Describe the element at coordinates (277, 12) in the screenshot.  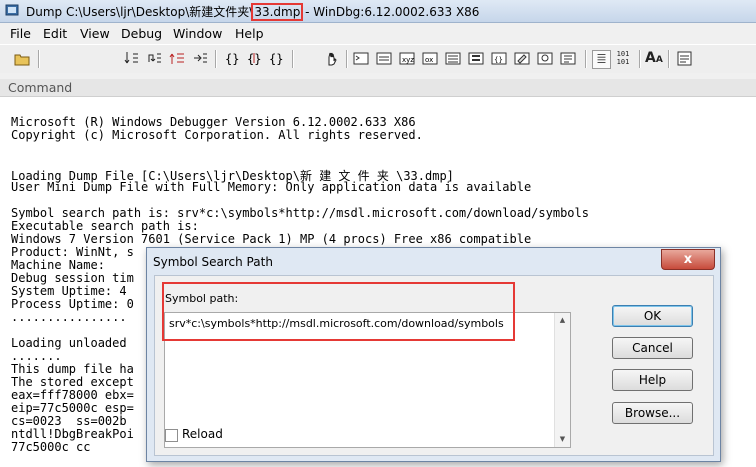
I see `dump-file-name: 33.dmp` at that location.